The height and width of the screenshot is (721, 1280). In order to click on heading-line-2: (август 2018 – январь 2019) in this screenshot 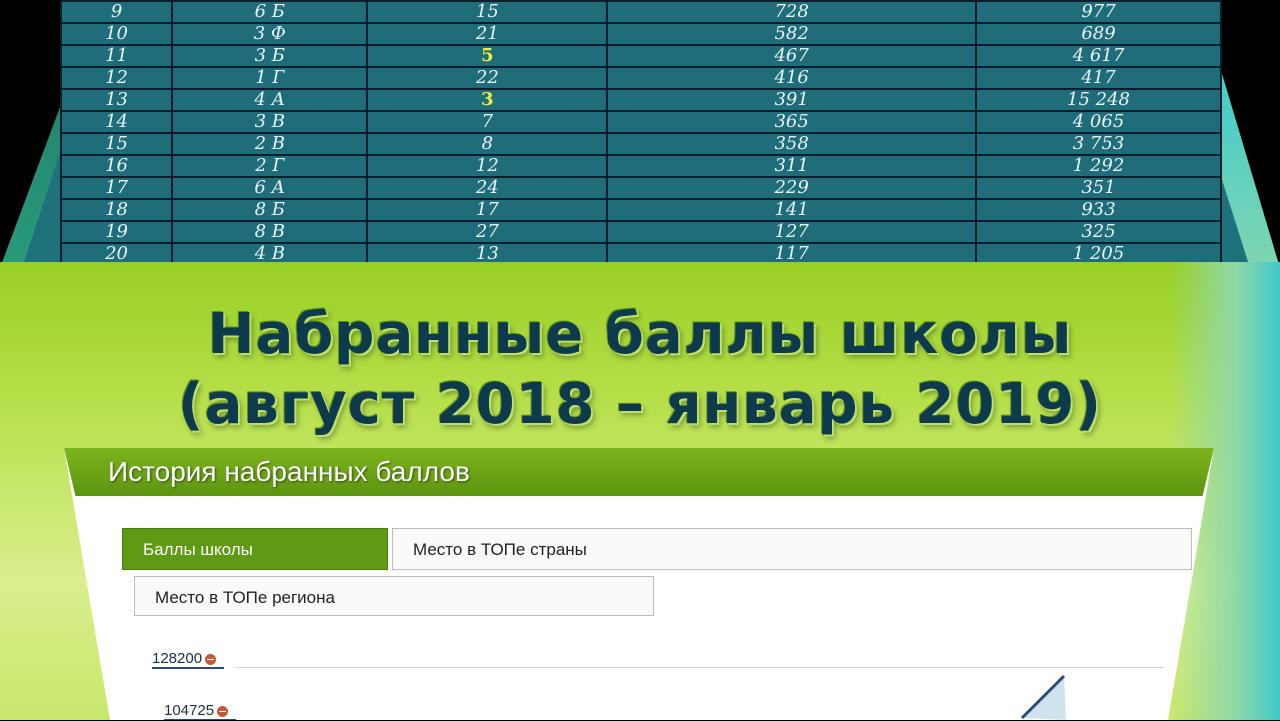, I will do `click(640, 404)`.